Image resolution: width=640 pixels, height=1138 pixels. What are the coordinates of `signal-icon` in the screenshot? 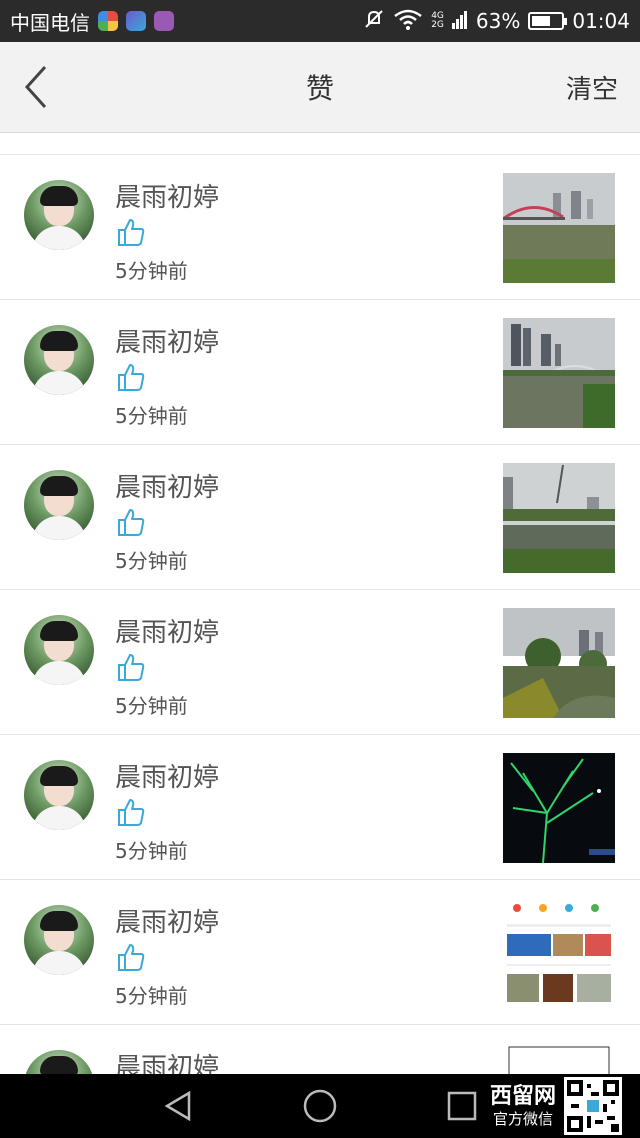 It's located at (459, 21).